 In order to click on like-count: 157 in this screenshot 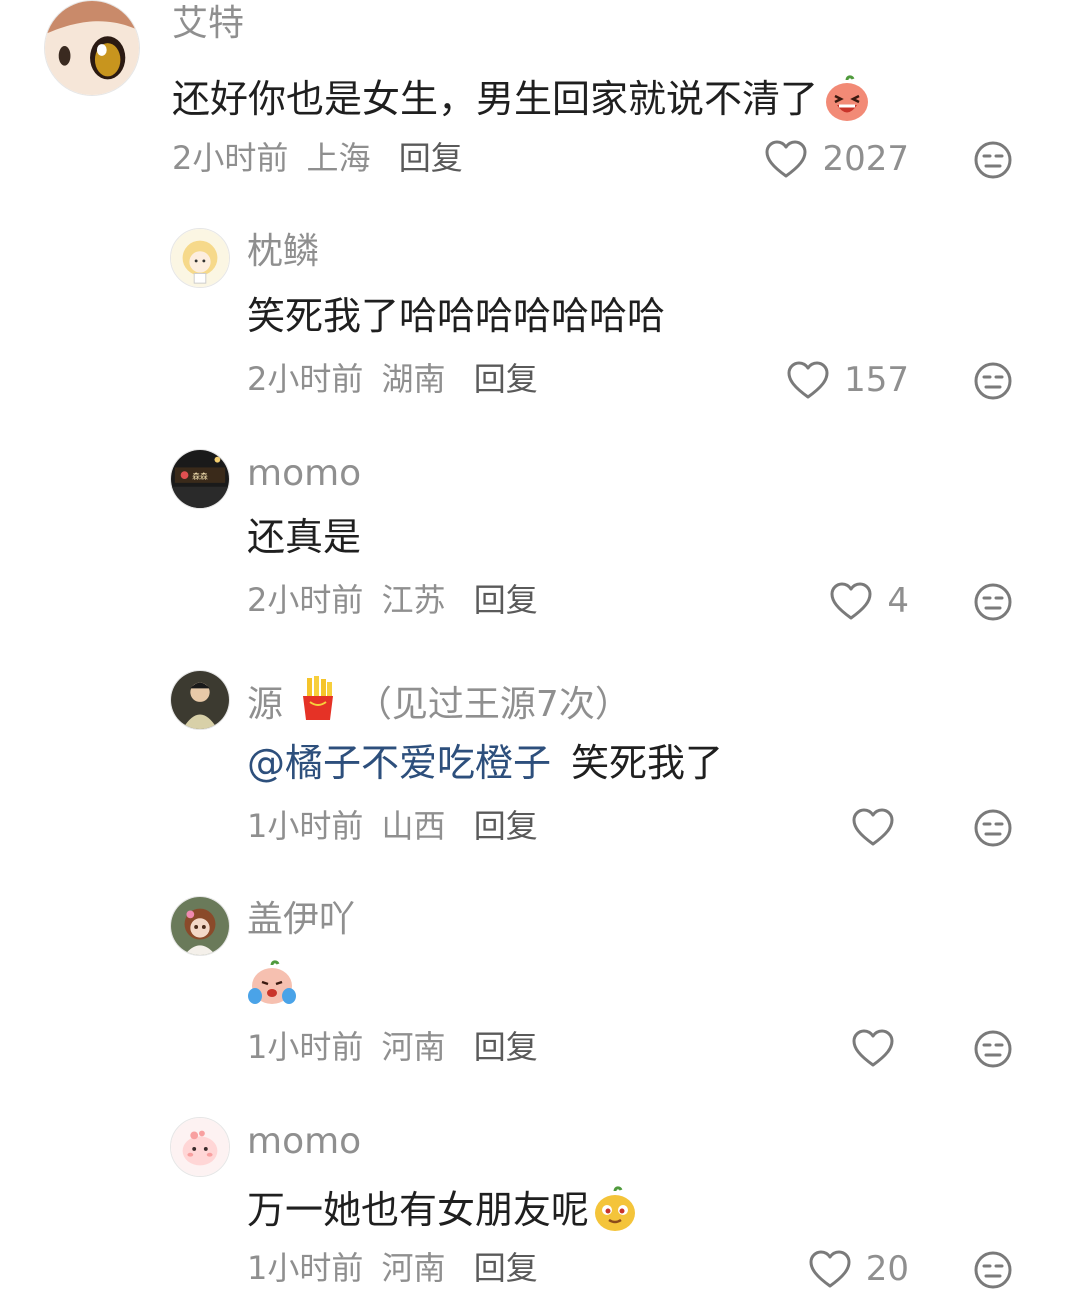, I will do `click(876, 380)`.